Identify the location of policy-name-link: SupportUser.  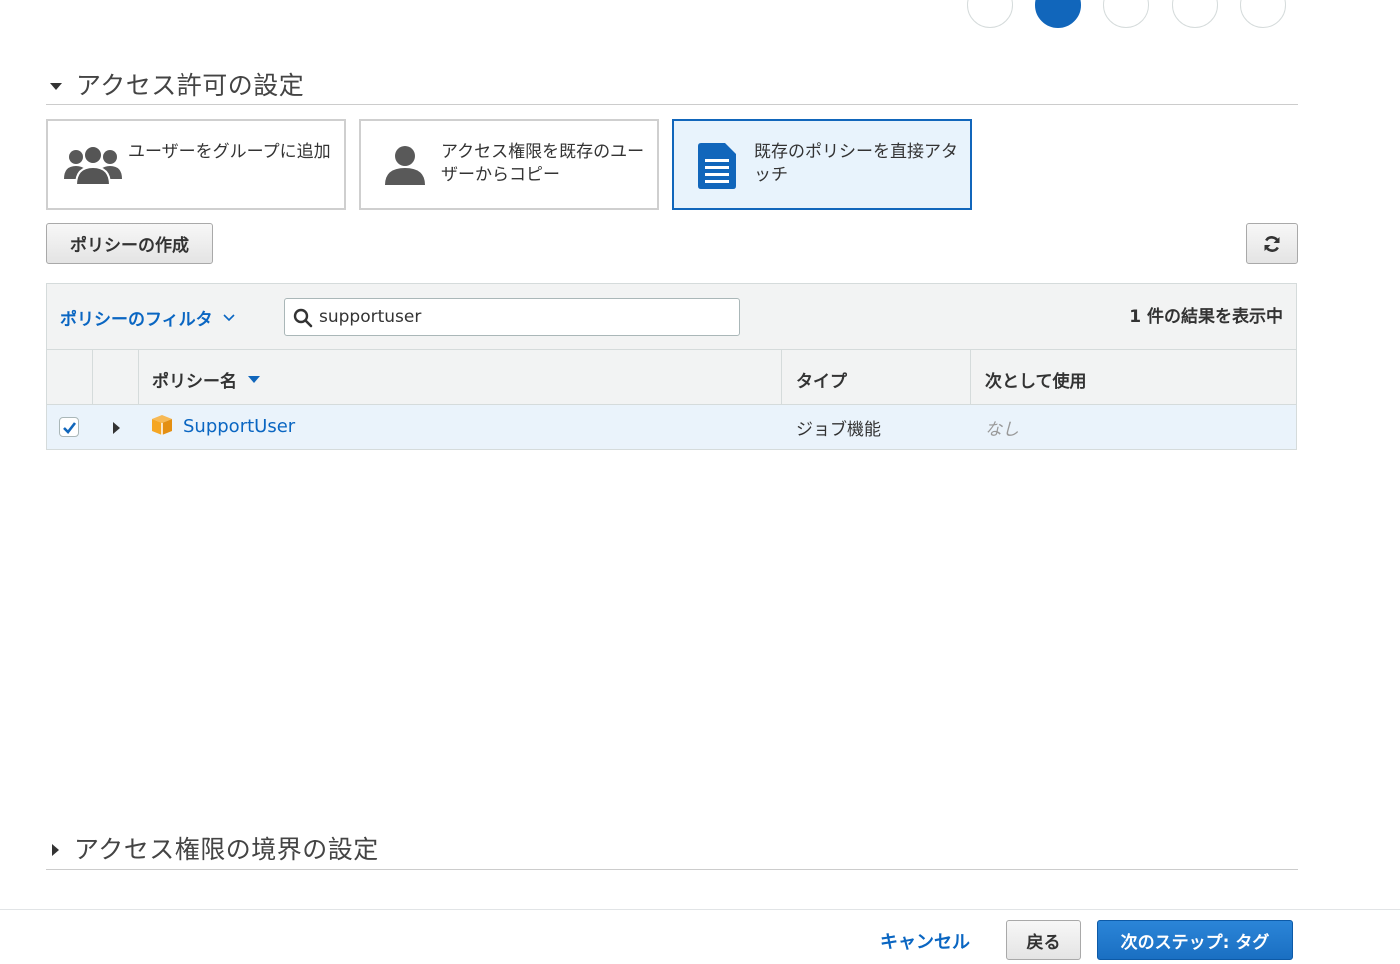
(239, 426).